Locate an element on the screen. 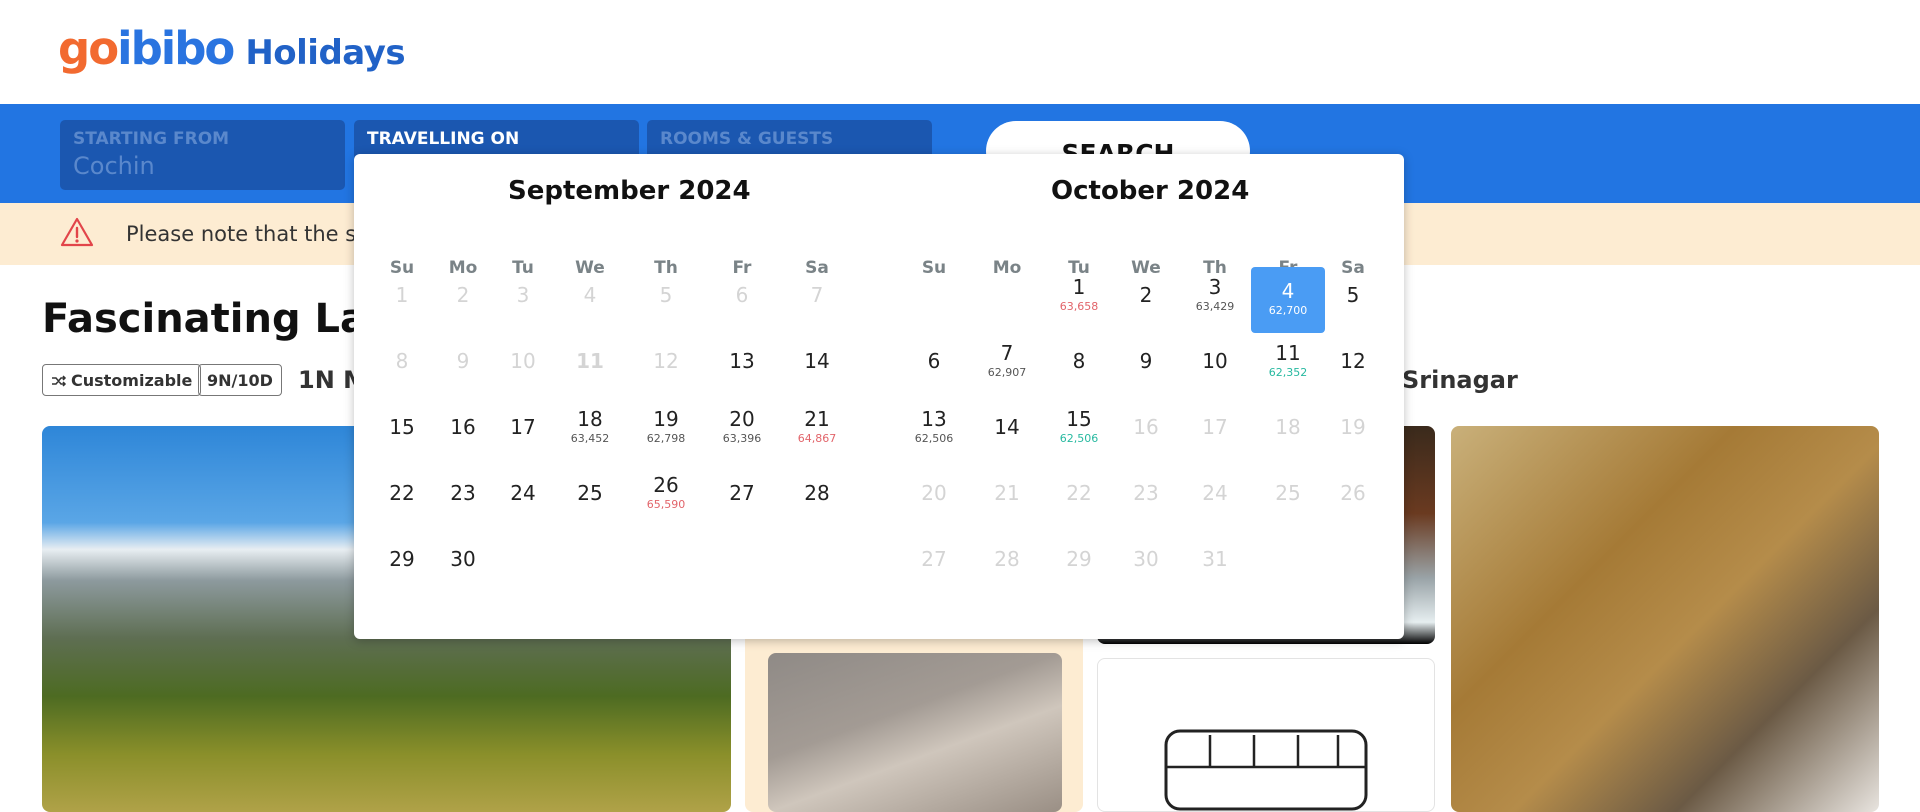 The height and width of the screenshot is (812, 1920). calendar-day-september-18: 18 63,452 is located at coordinates (590, 430).